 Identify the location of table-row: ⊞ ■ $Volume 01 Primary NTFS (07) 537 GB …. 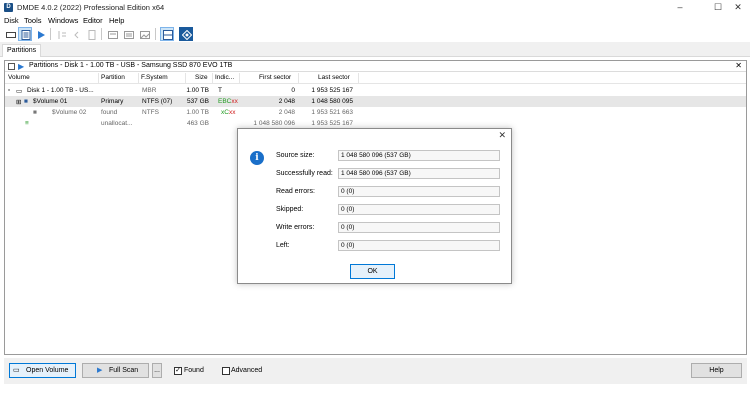
(375, 101).